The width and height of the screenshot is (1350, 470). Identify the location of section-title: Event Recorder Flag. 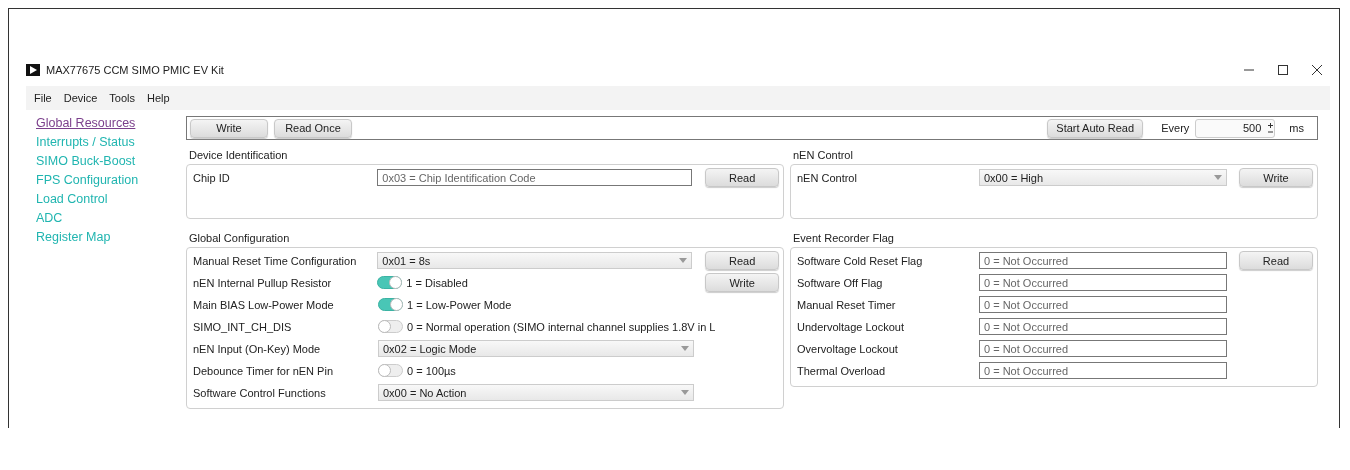
(843, 238).